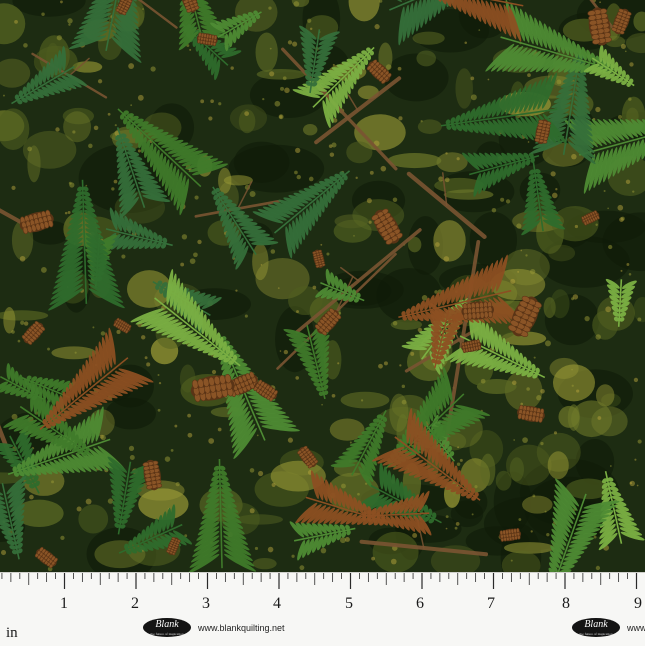 This screenshot has height=646, width=645. What do you see at coordinates (596, 634) in the screenshot?
I see `blank-logo-repeat-tagline: the future of inspiration` at bounding box center [596, 634].